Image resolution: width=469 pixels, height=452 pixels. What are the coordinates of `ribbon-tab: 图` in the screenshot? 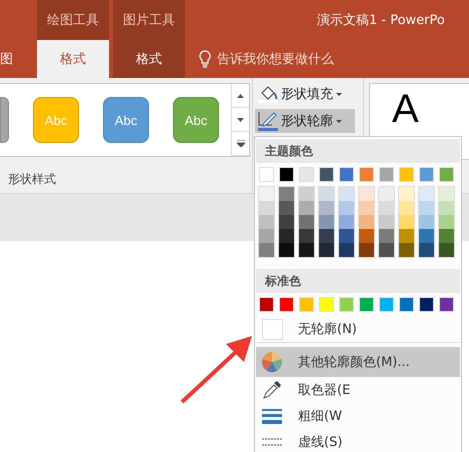 It's located at (16, 59).